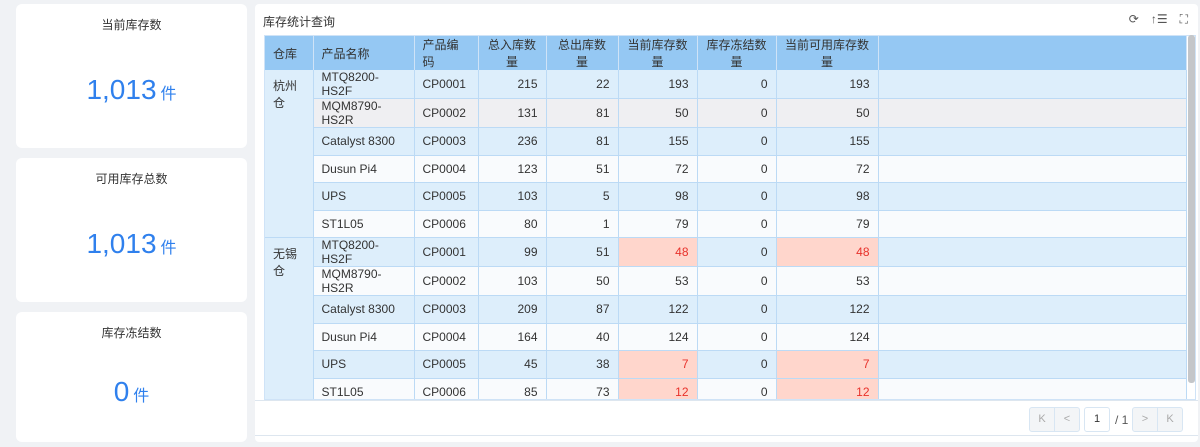  Describe the element at coordinates (658, 141) in the screenshot. I see `table-cell: 155` at that location.